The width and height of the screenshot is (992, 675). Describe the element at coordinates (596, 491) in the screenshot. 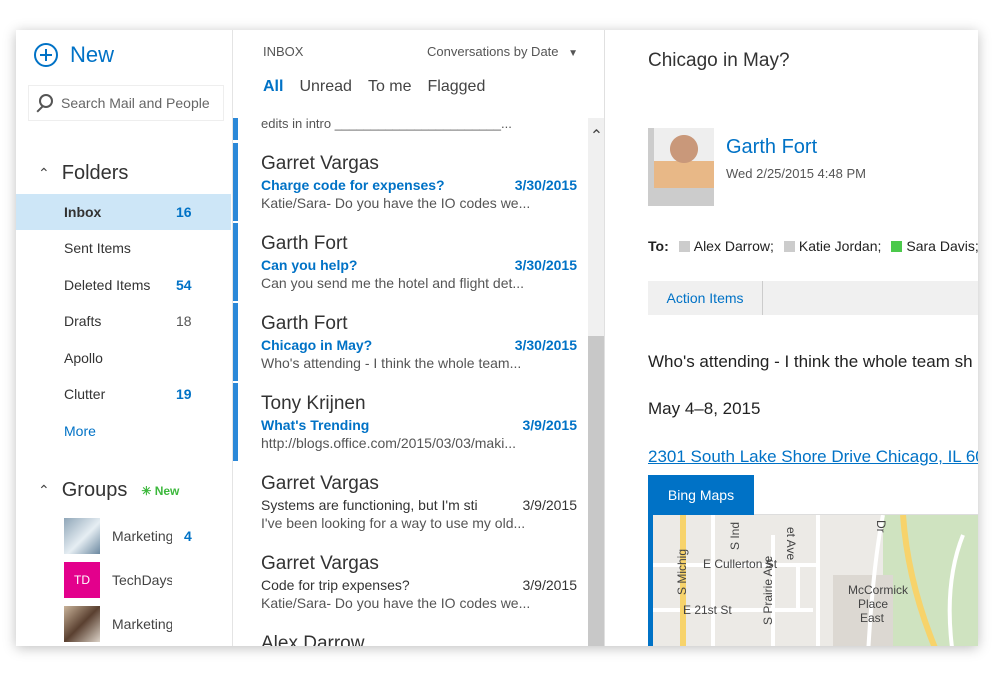

I see `scrollbar-thumb` at that location.